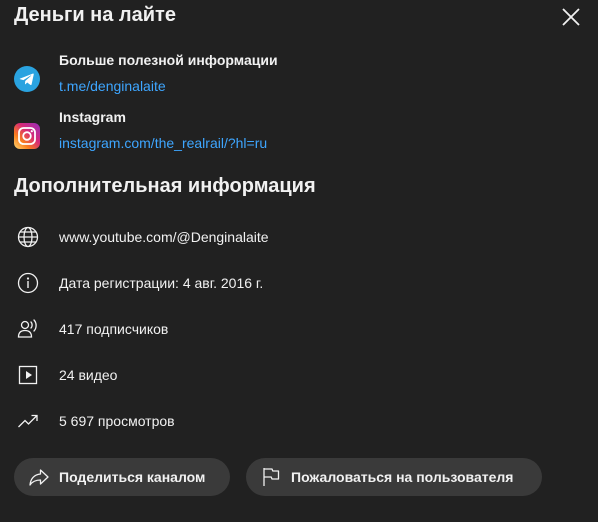 Image resolution: width=598 pixels, height=522 pixels. Describe the element at coordinates (27, 136) in the screenshot. I see `instagram-icon` at that location.